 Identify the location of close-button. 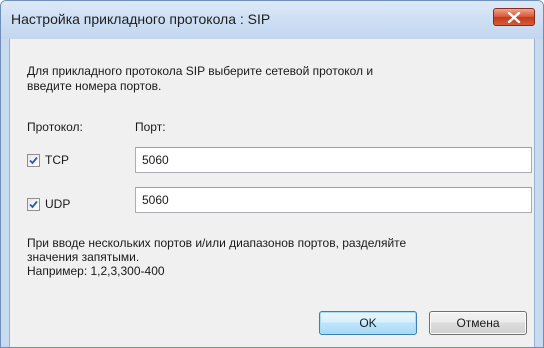
(514, 17).